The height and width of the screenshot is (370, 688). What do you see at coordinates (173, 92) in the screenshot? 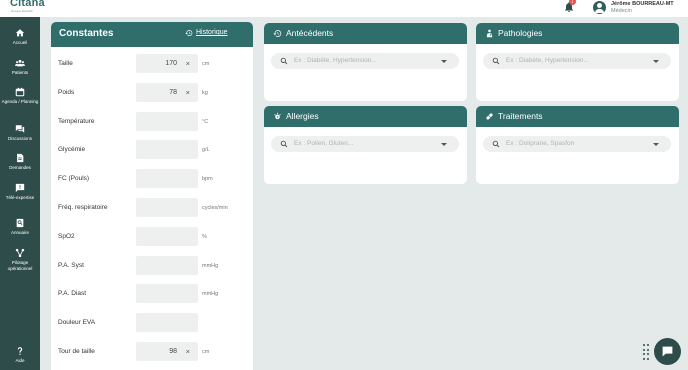
I see `constante-value: 78` at bounding box center [173, 92].